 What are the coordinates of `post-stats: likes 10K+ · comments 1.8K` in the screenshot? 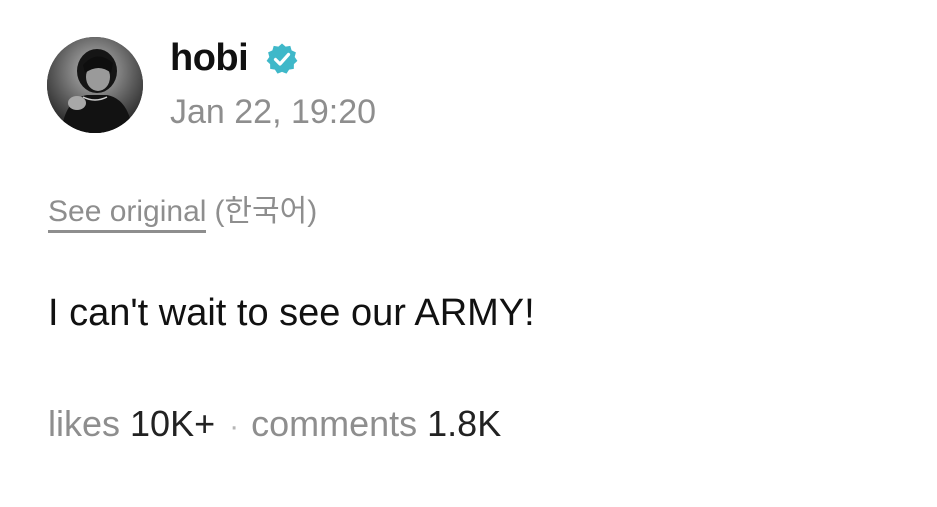 It's located at (274, 425).